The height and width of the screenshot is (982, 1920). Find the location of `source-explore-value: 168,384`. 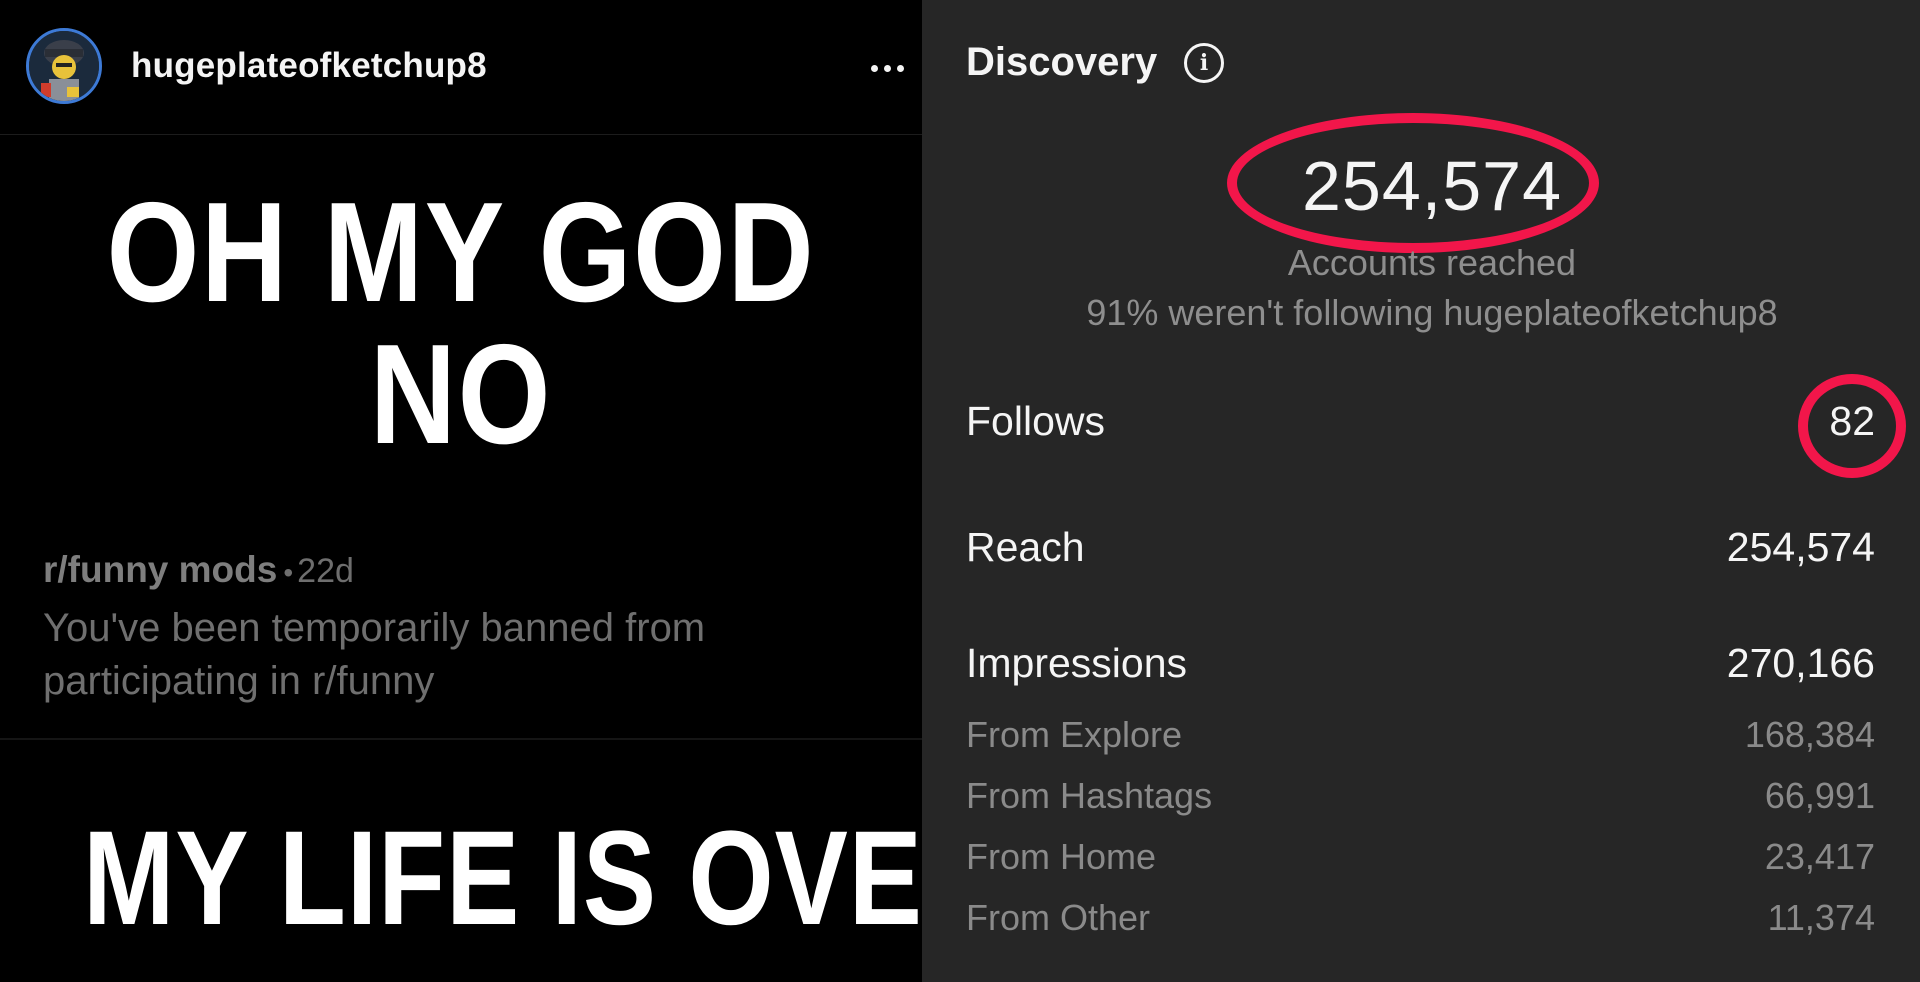

source-explore-value: 168,384 is located at coordinates (1809, 734).